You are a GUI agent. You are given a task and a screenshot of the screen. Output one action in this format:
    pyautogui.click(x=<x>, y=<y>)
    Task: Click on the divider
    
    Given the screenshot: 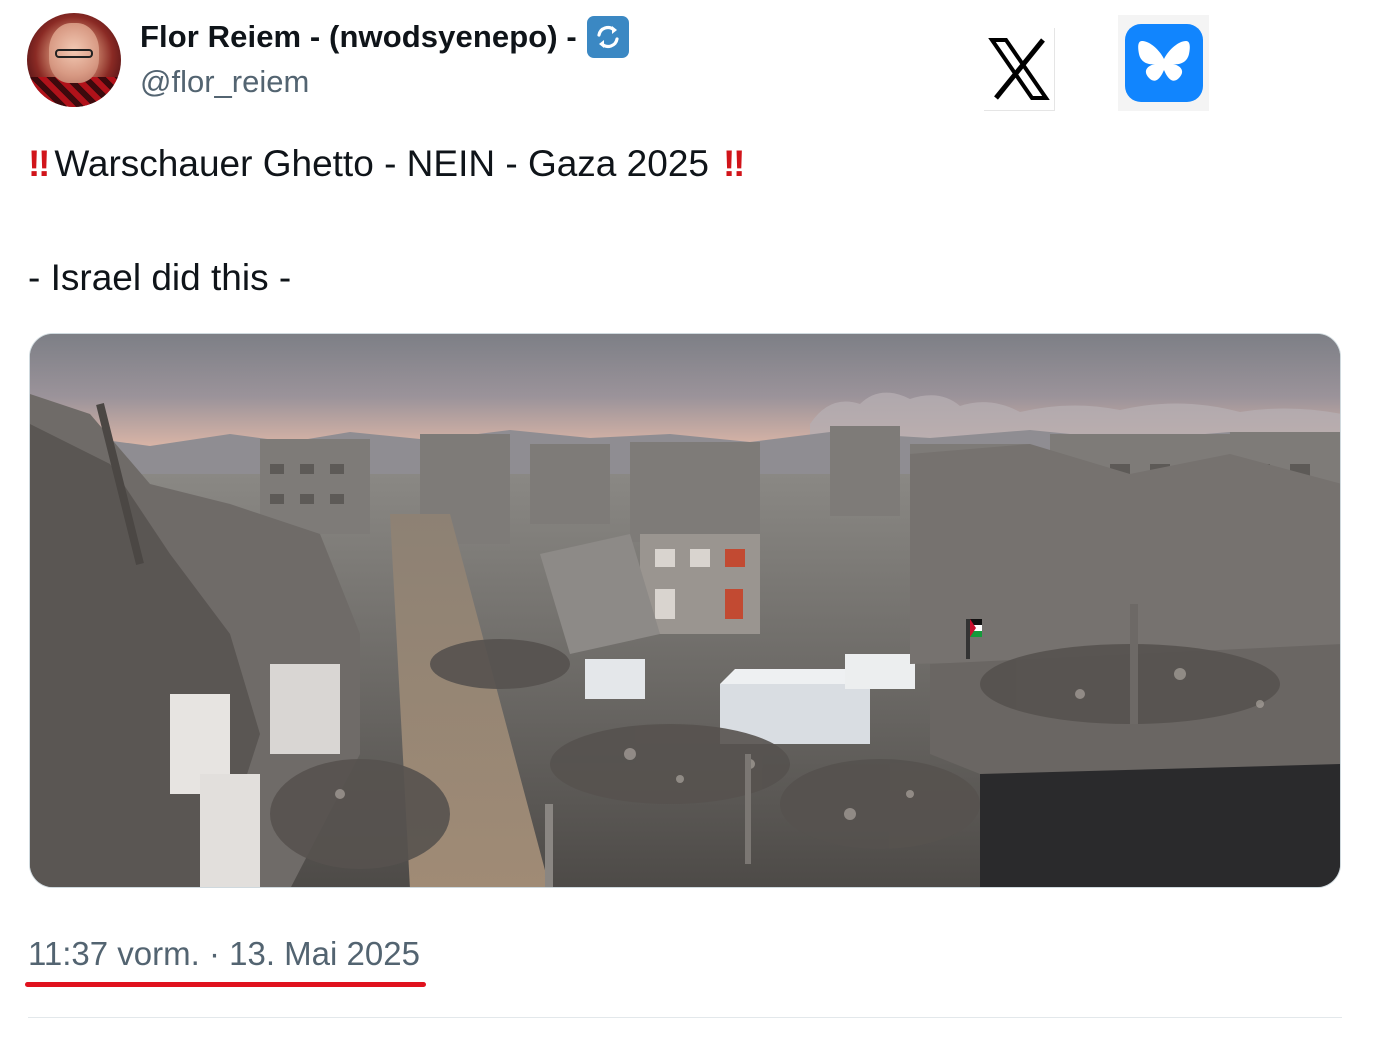 What is the action you would take?
    pyautogui.click(x=685, y=1017)
    